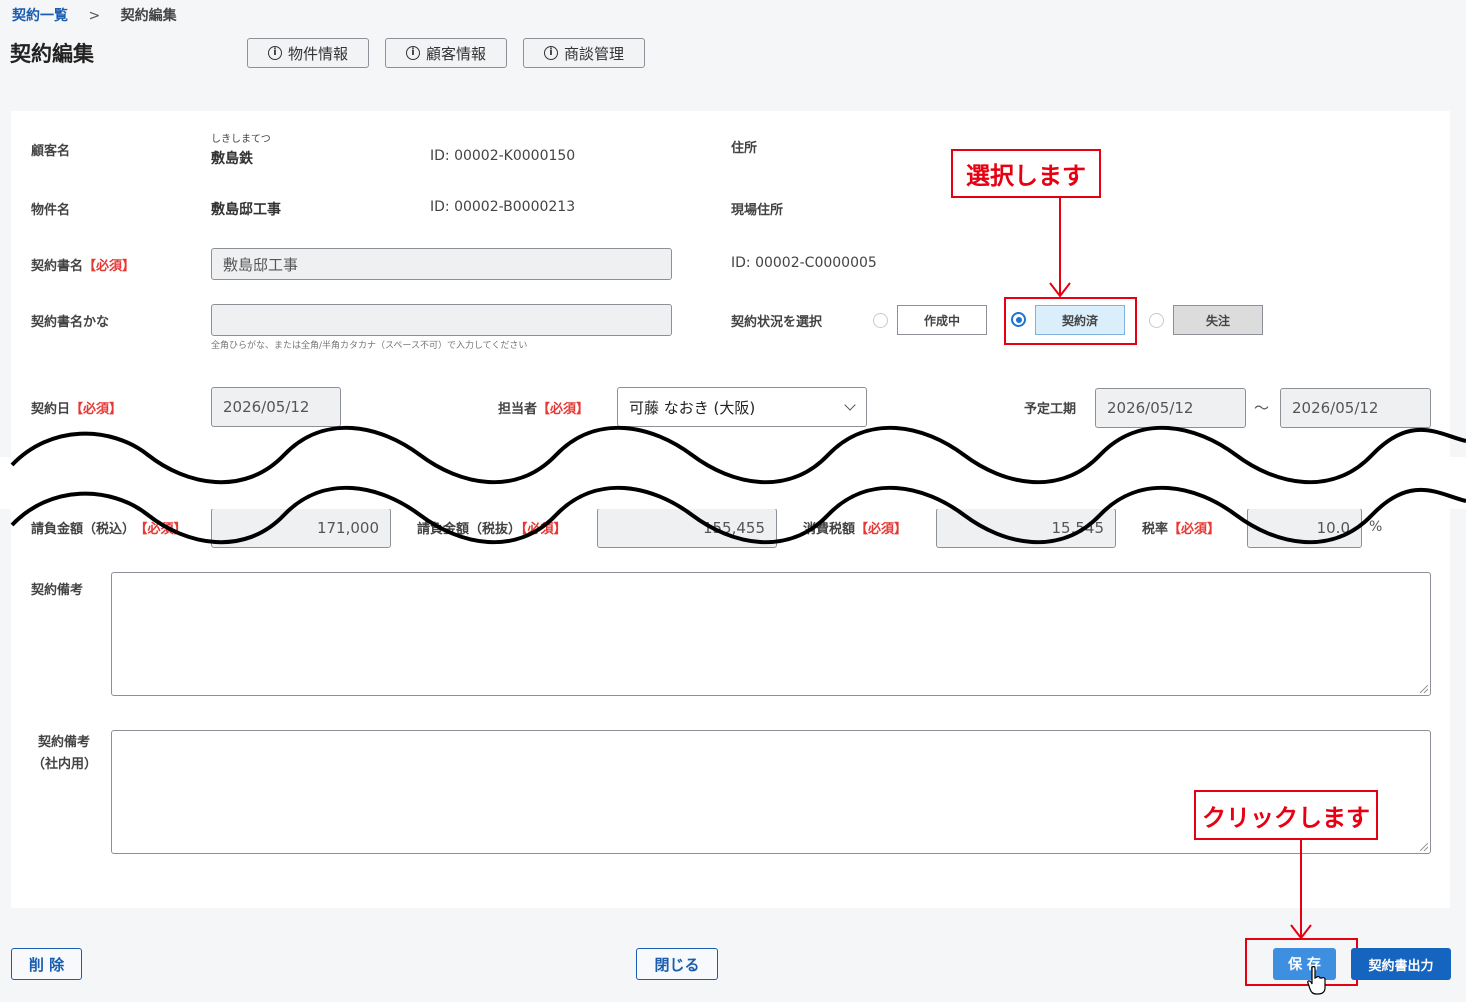  I want to click on breadcrumb-contract-list: 契約一覧, so click(40, 16).